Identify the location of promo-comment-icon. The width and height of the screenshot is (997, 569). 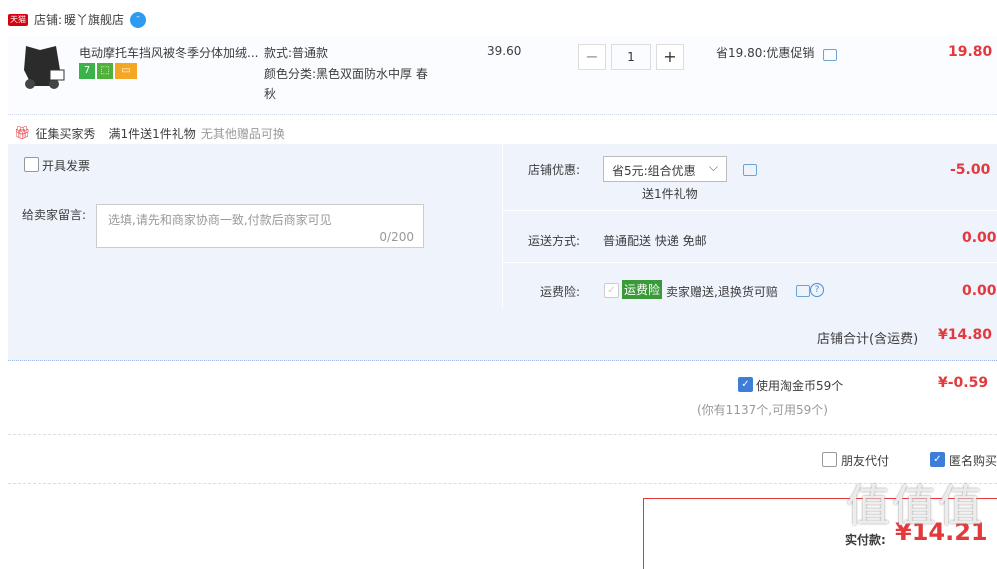
(830, 55).